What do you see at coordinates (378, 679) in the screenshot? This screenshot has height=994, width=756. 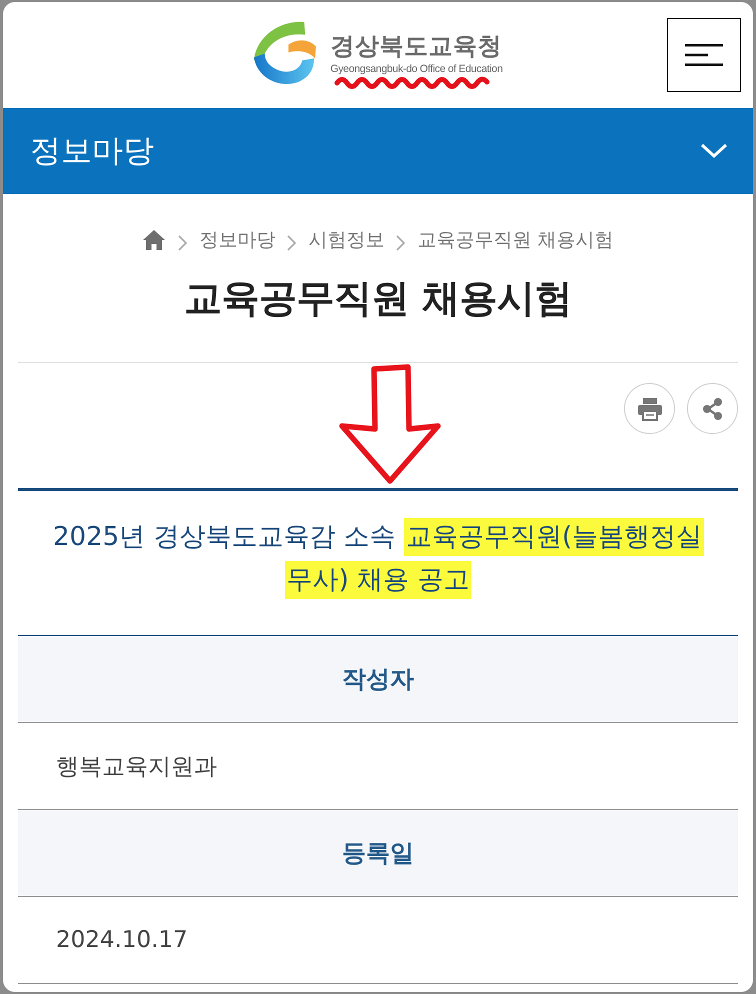 I see `field-label: 작성자` at bounding box center [378, 679].